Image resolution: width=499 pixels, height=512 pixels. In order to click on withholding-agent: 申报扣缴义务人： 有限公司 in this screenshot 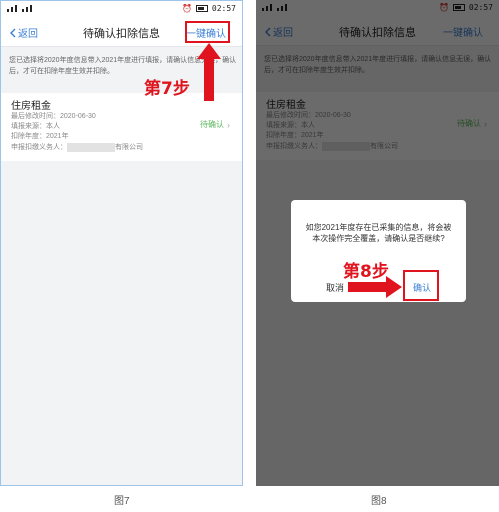, I will do `click(77, 147)`.